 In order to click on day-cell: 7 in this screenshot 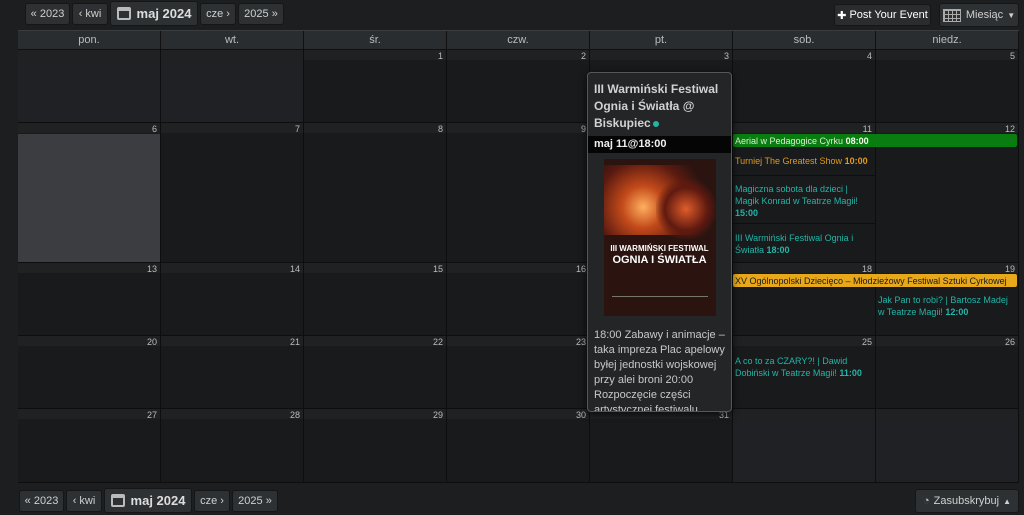, I will do `click(232, 193)`.